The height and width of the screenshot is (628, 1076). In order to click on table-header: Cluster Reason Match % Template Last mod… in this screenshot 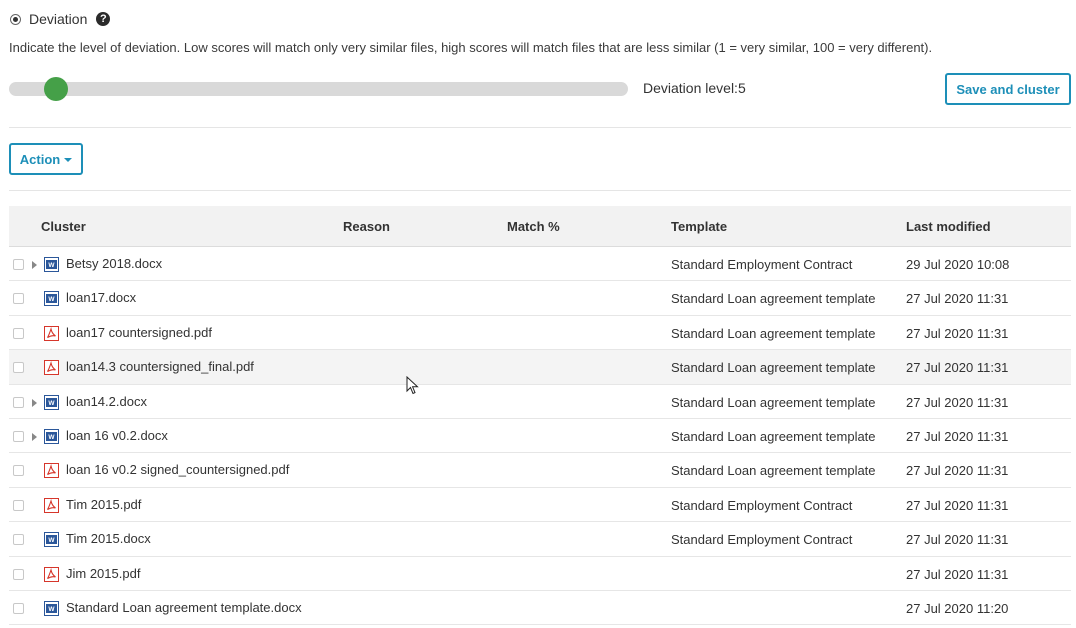, I will do `click(540, 226)`.